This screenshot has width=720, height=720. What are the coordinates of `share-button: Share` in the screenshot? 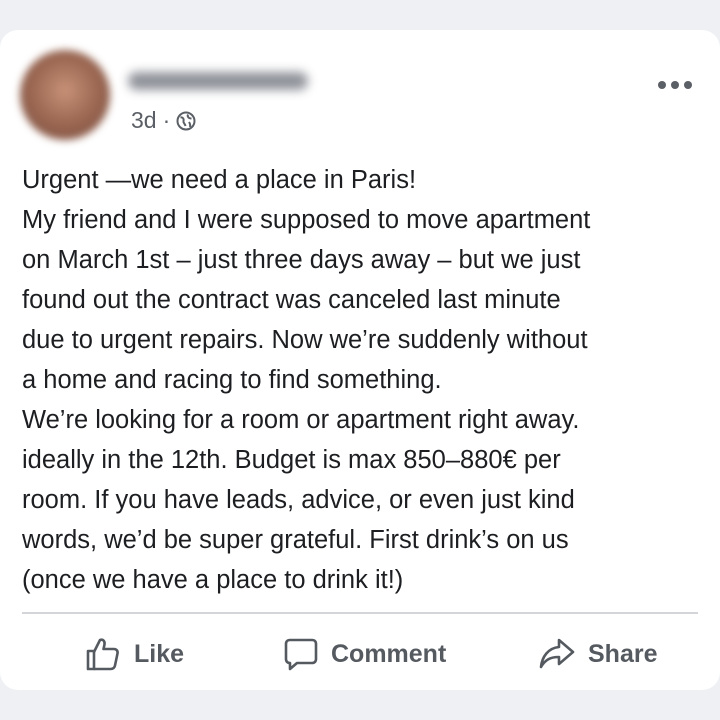 It's located at (597, 654).